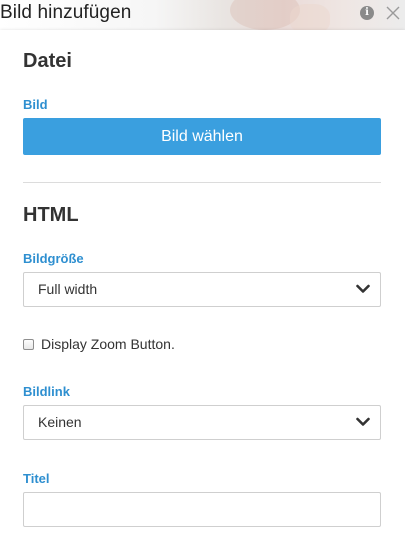 This screenshot has height=544, width=405. I want to click on image-size-label: Bildgröße, so click(53, 258).